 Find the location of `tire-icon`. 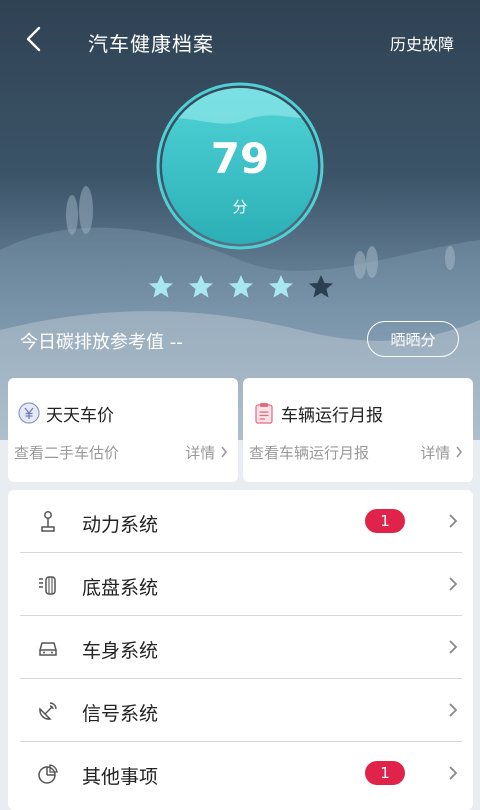

tire-icon is located at coordinates (47, 585).